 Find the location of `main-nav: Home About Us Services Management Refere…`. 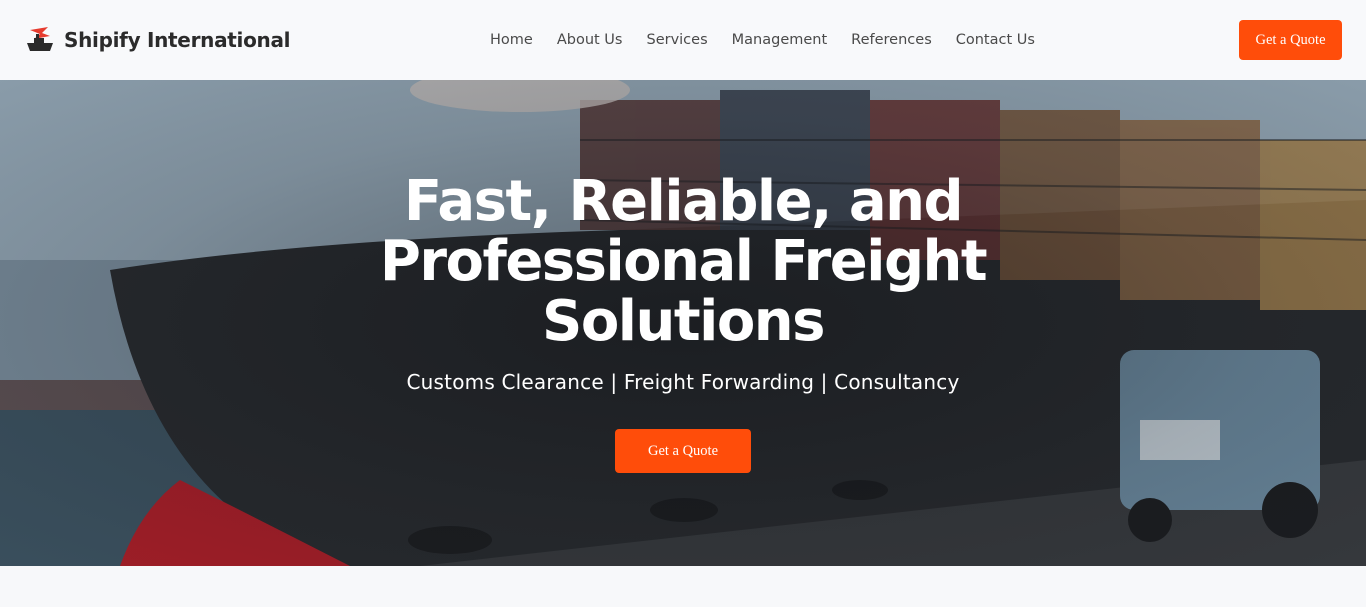

main-nav: Home About Us Services Management Refere… is located at coordinates (762, 40).